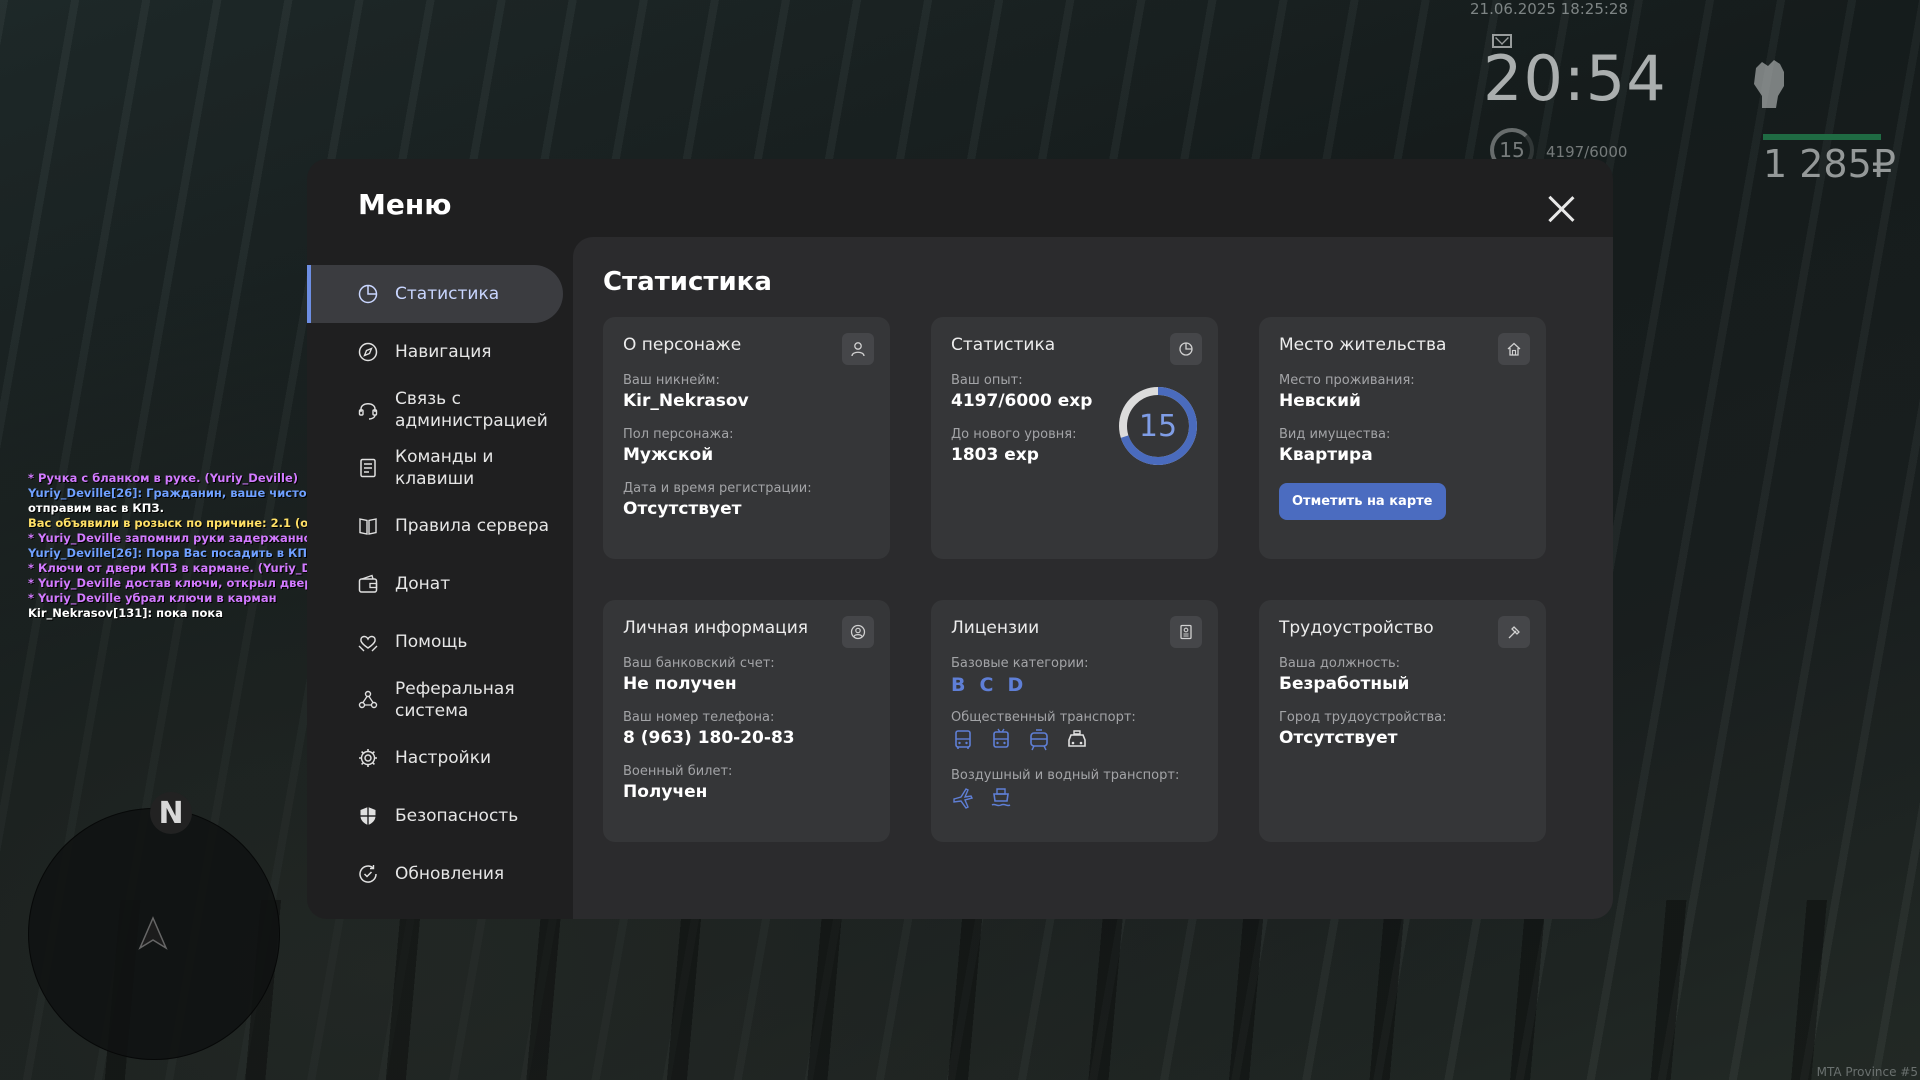  What do you see at coordinates (1320, 401) in the screenshot?
I see `residence-place-value: Невский` at bounding box center [1320, 401].